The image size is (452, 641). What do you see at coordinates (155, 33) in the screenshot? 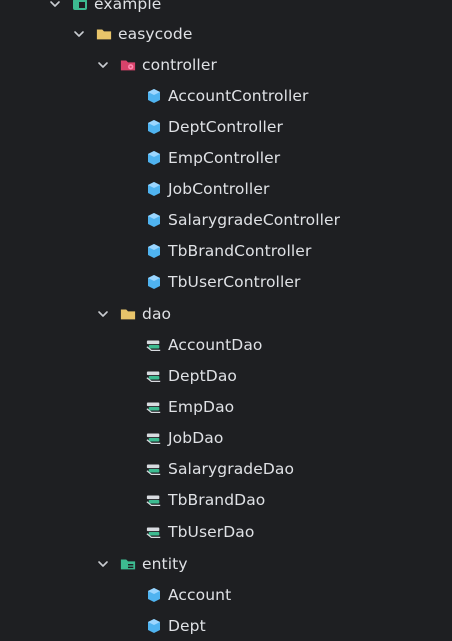
I see `tree-node-label: easycode` at bounding box center [155, 33].